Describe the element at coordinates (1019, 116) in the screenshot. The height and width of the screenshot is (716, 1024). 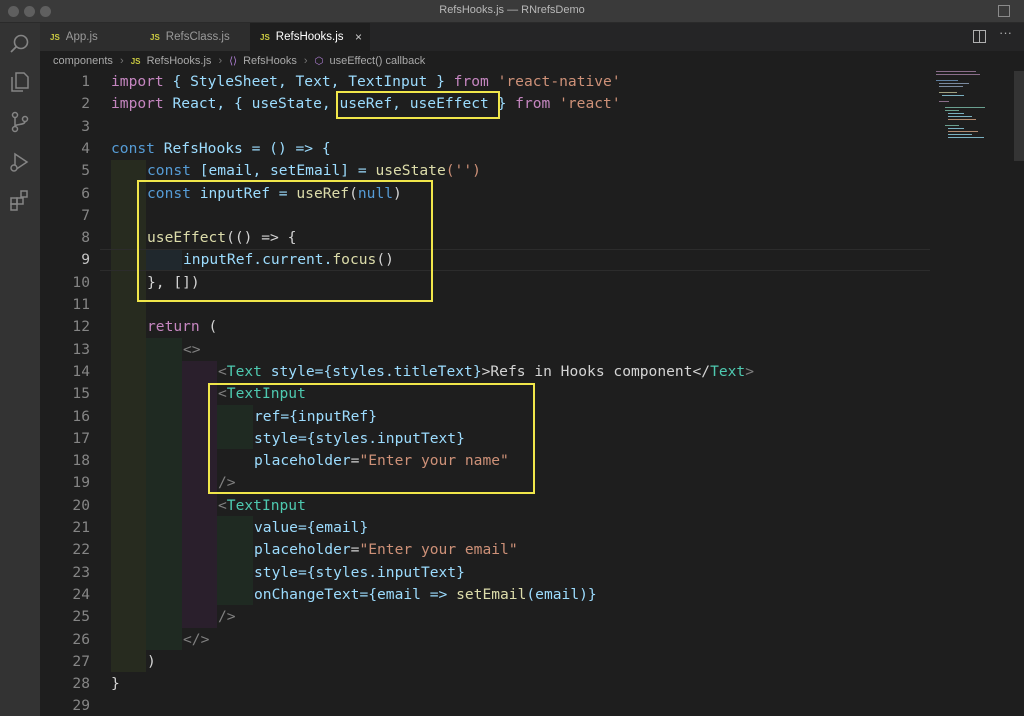
I see `vertical-scrollbar` at that location.